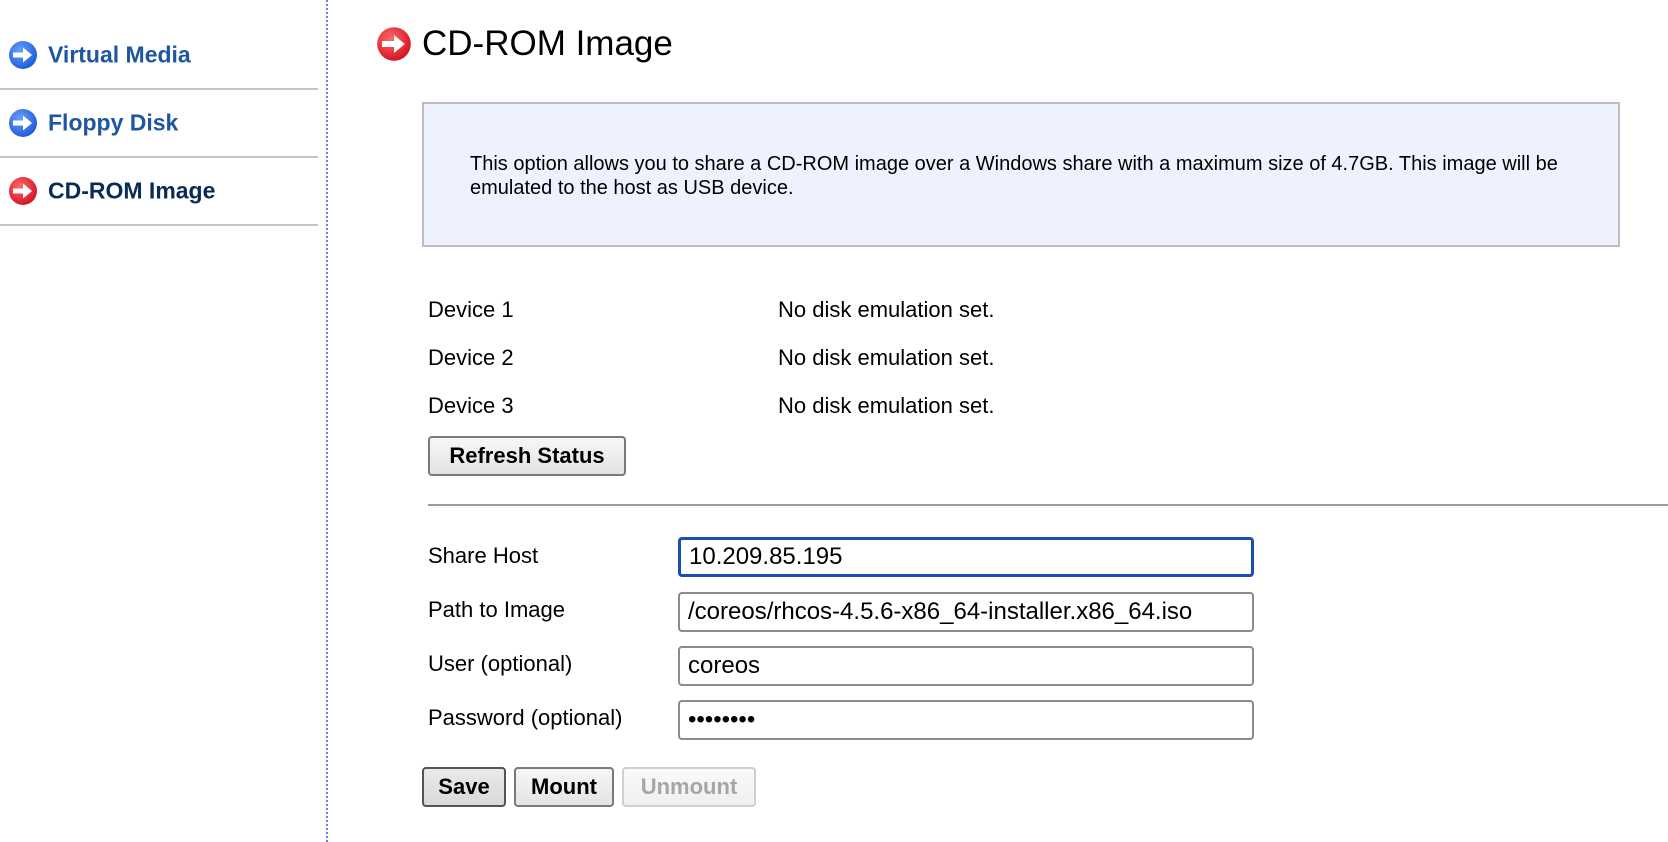 The width and height of the screenshot is (1668, 842). I want to click on password-input, so click(966, 720).